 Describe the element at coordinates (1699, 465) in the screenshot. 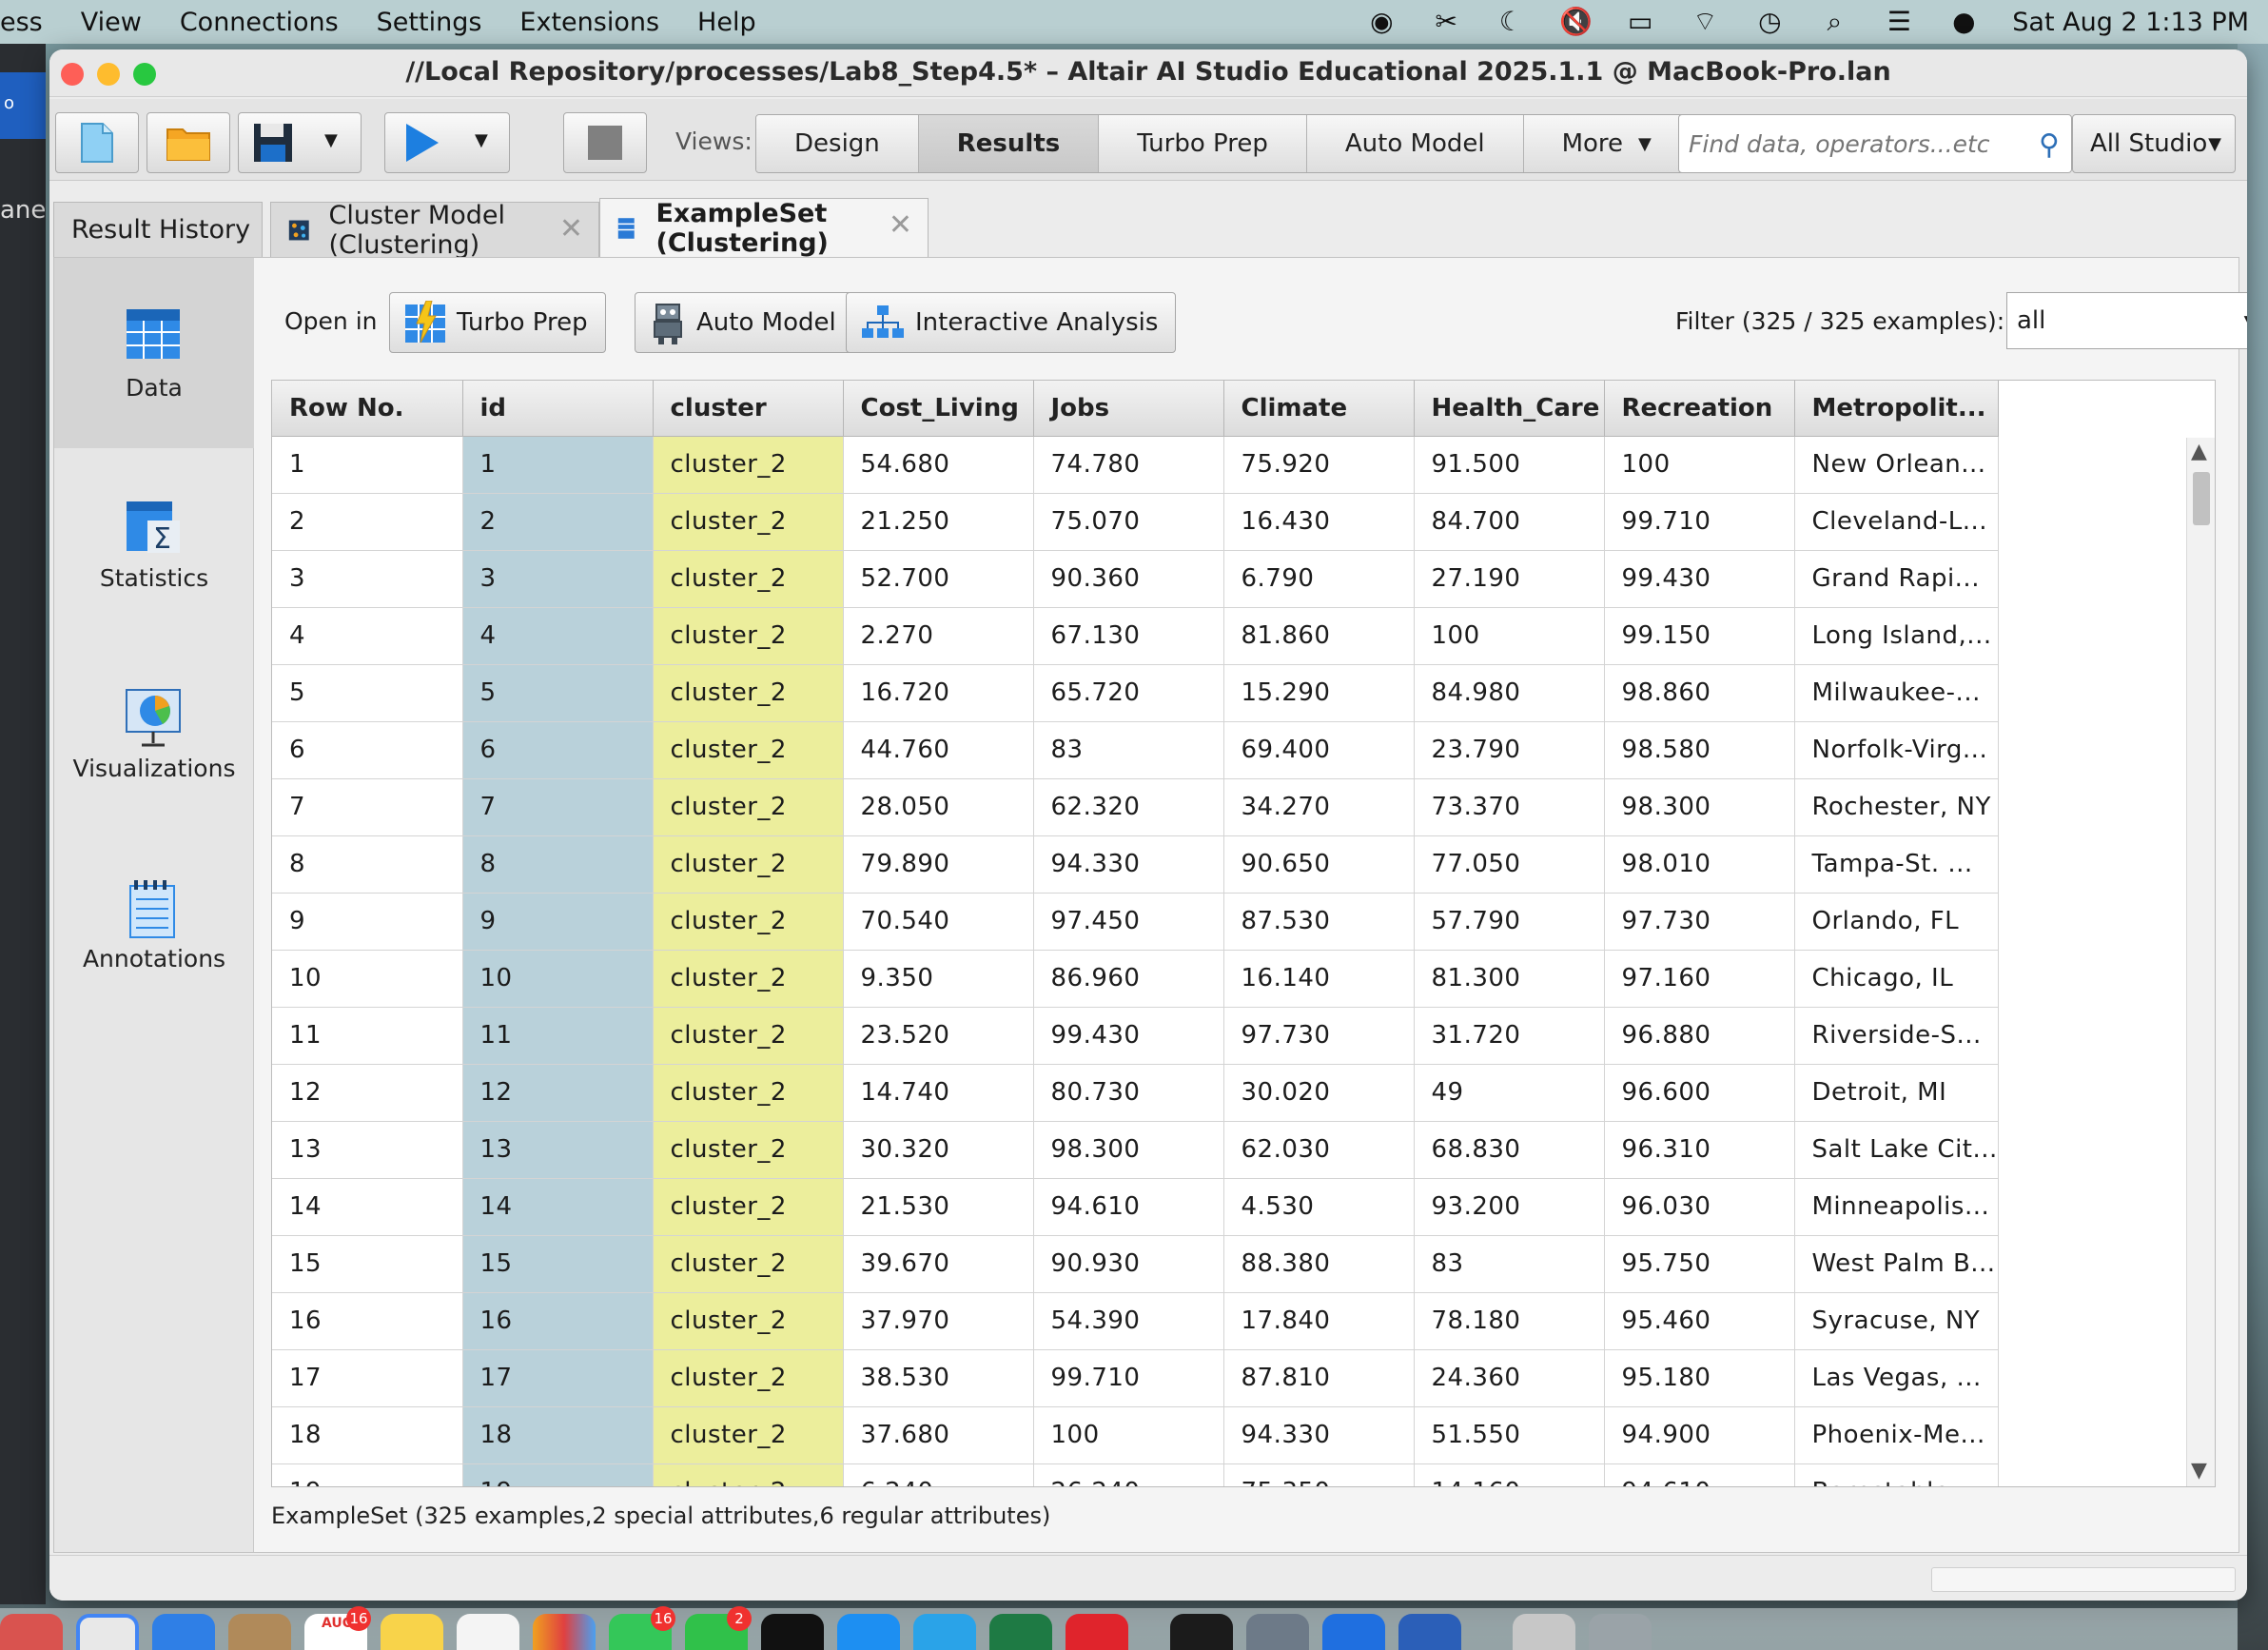

I see `table-cell: 100` at that location.